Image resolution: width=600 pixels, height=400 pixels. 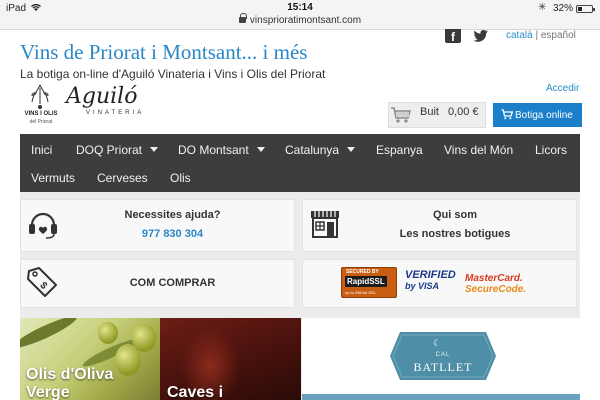 I want to click on rapidssl-badge: SECURED BY RapidSSL up to 256-bit SSL, so click(x=369, y=282).